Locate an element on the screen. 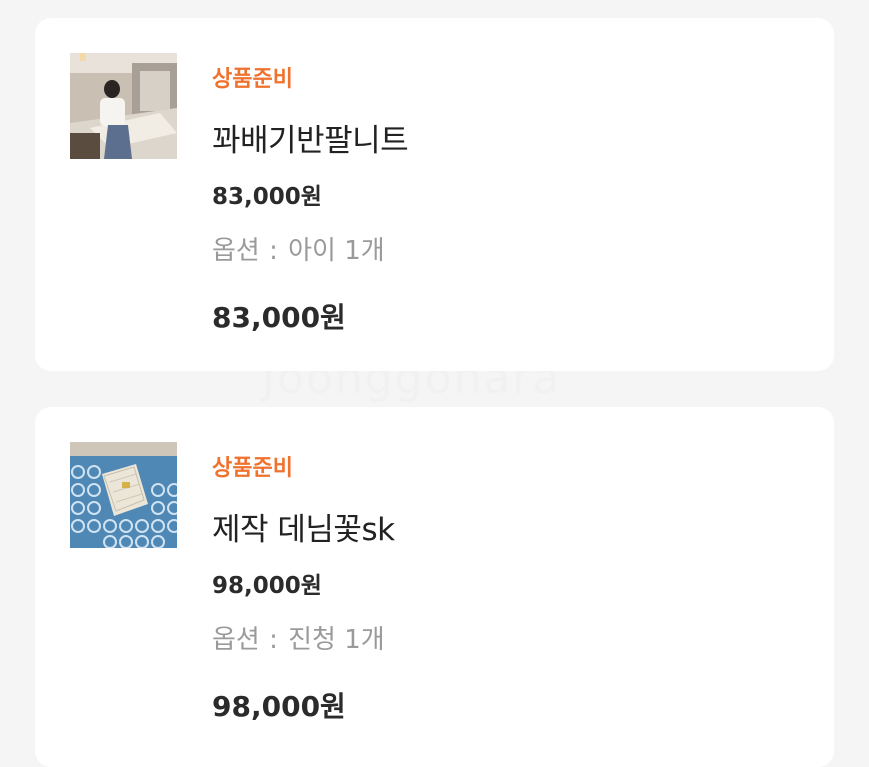 The image size is (869, 767). unit-price: 83,000원 is located at coordinates (267, 197).